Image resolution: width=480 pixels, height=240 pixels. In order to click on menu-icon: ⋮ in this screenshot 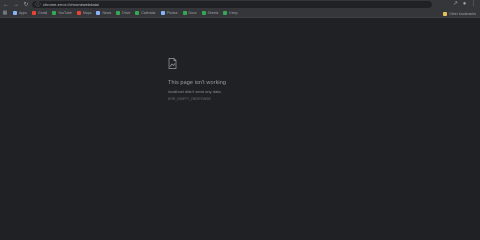, I will do `click(473, 4)`.